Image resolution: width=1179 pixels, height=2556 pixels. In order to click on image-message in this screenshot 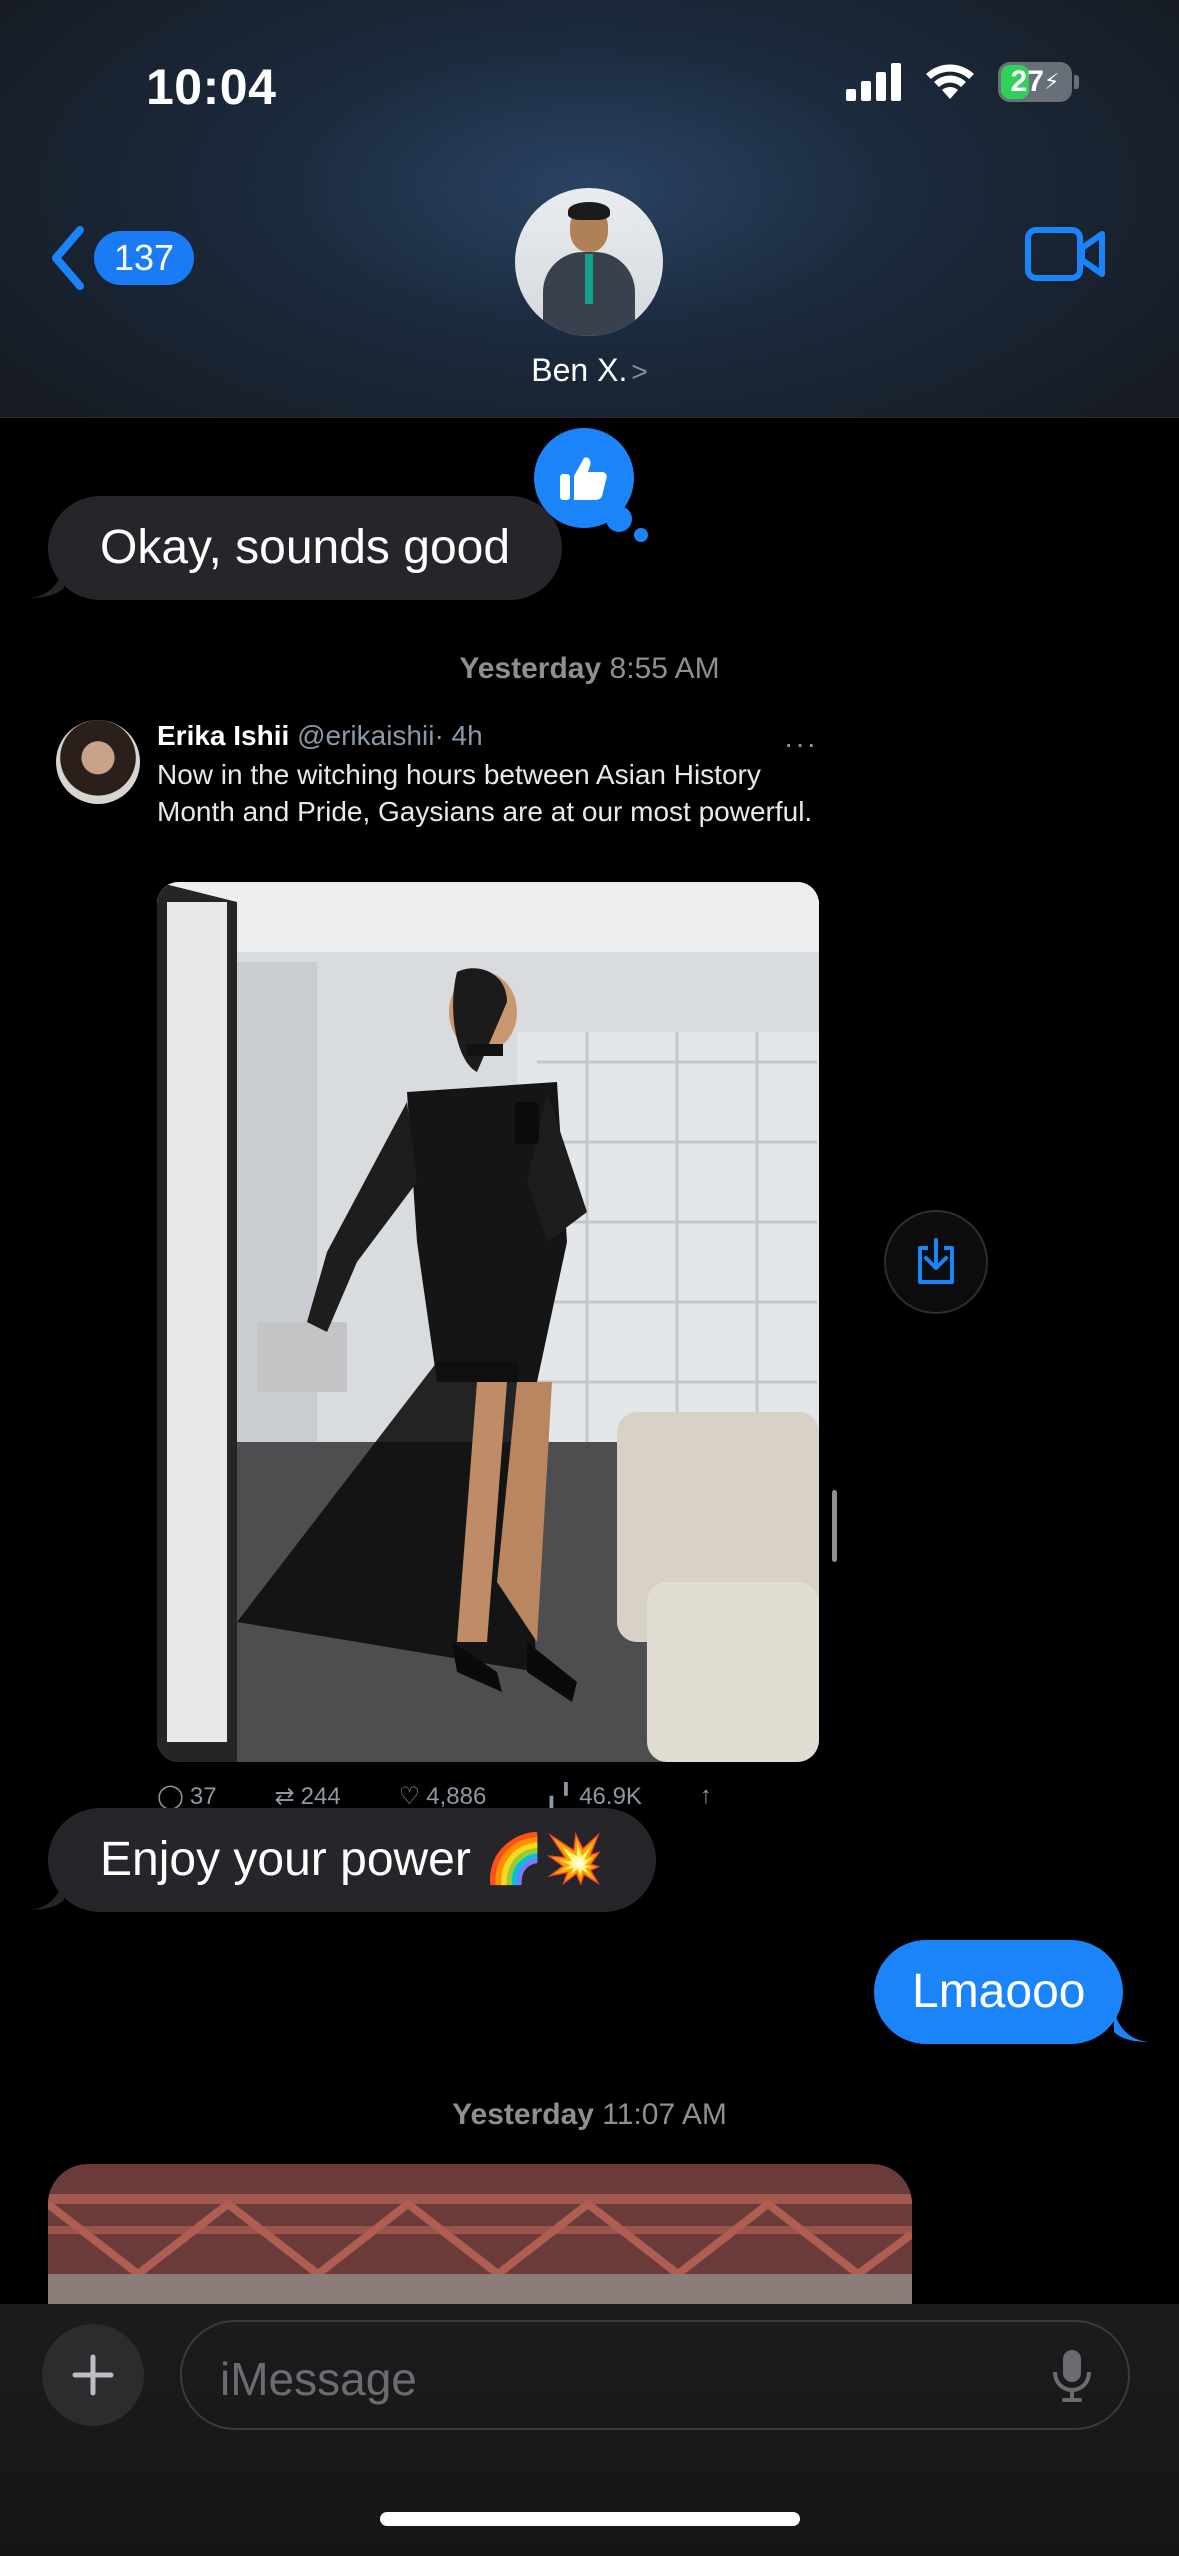, I will do `click(480, 2234)`.